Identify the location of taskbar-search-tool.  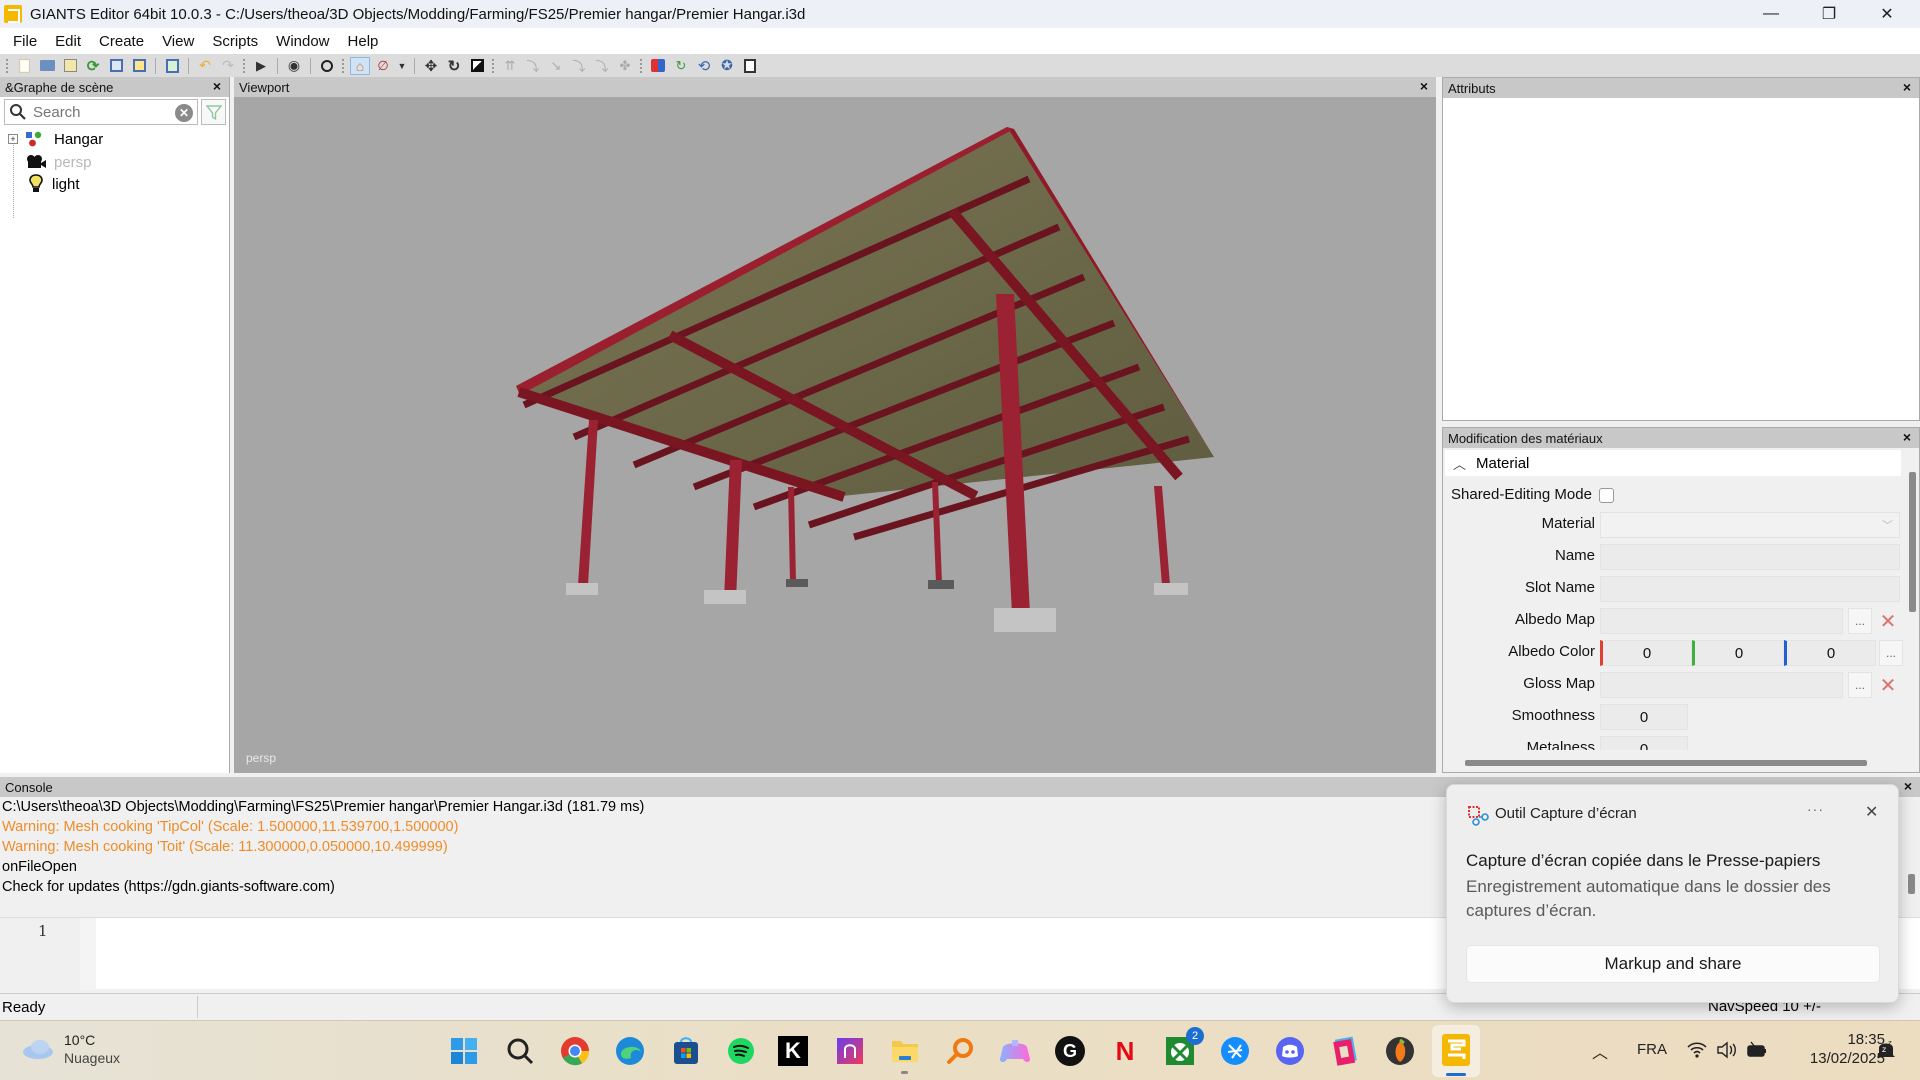
(960, 1051).